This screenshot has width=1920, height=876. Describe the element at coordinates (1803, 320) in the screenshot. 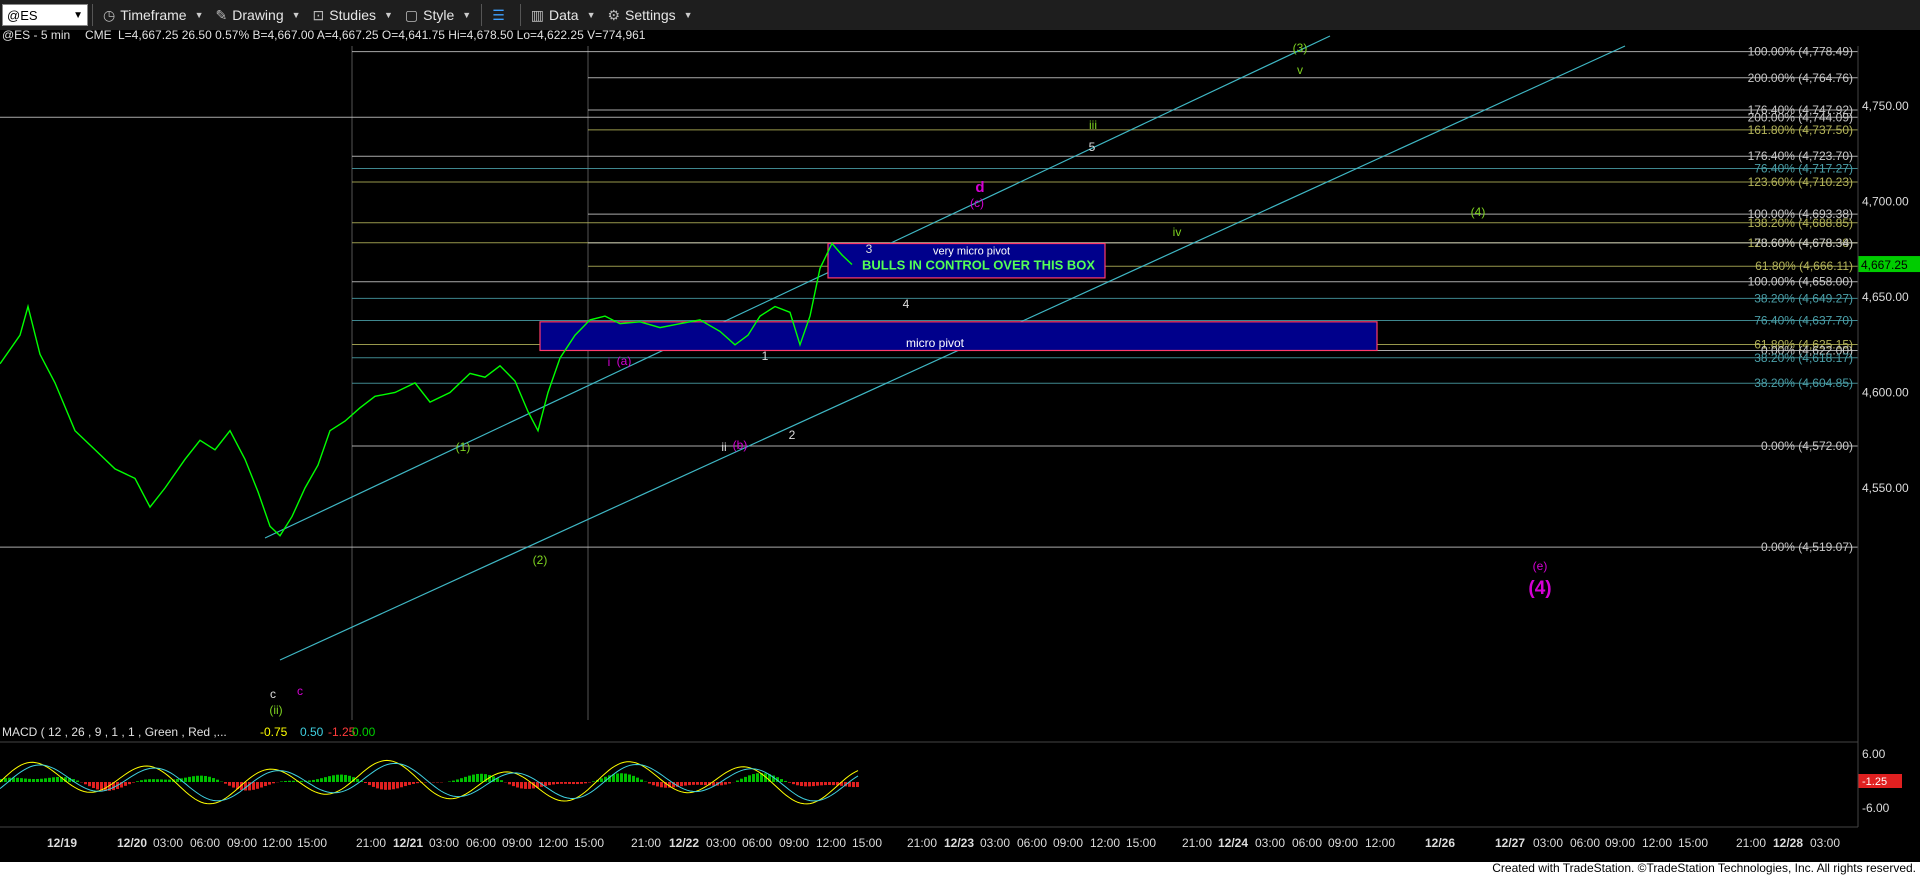

I see `fib-level-label: 76.40% (4,637.70)` at that location.